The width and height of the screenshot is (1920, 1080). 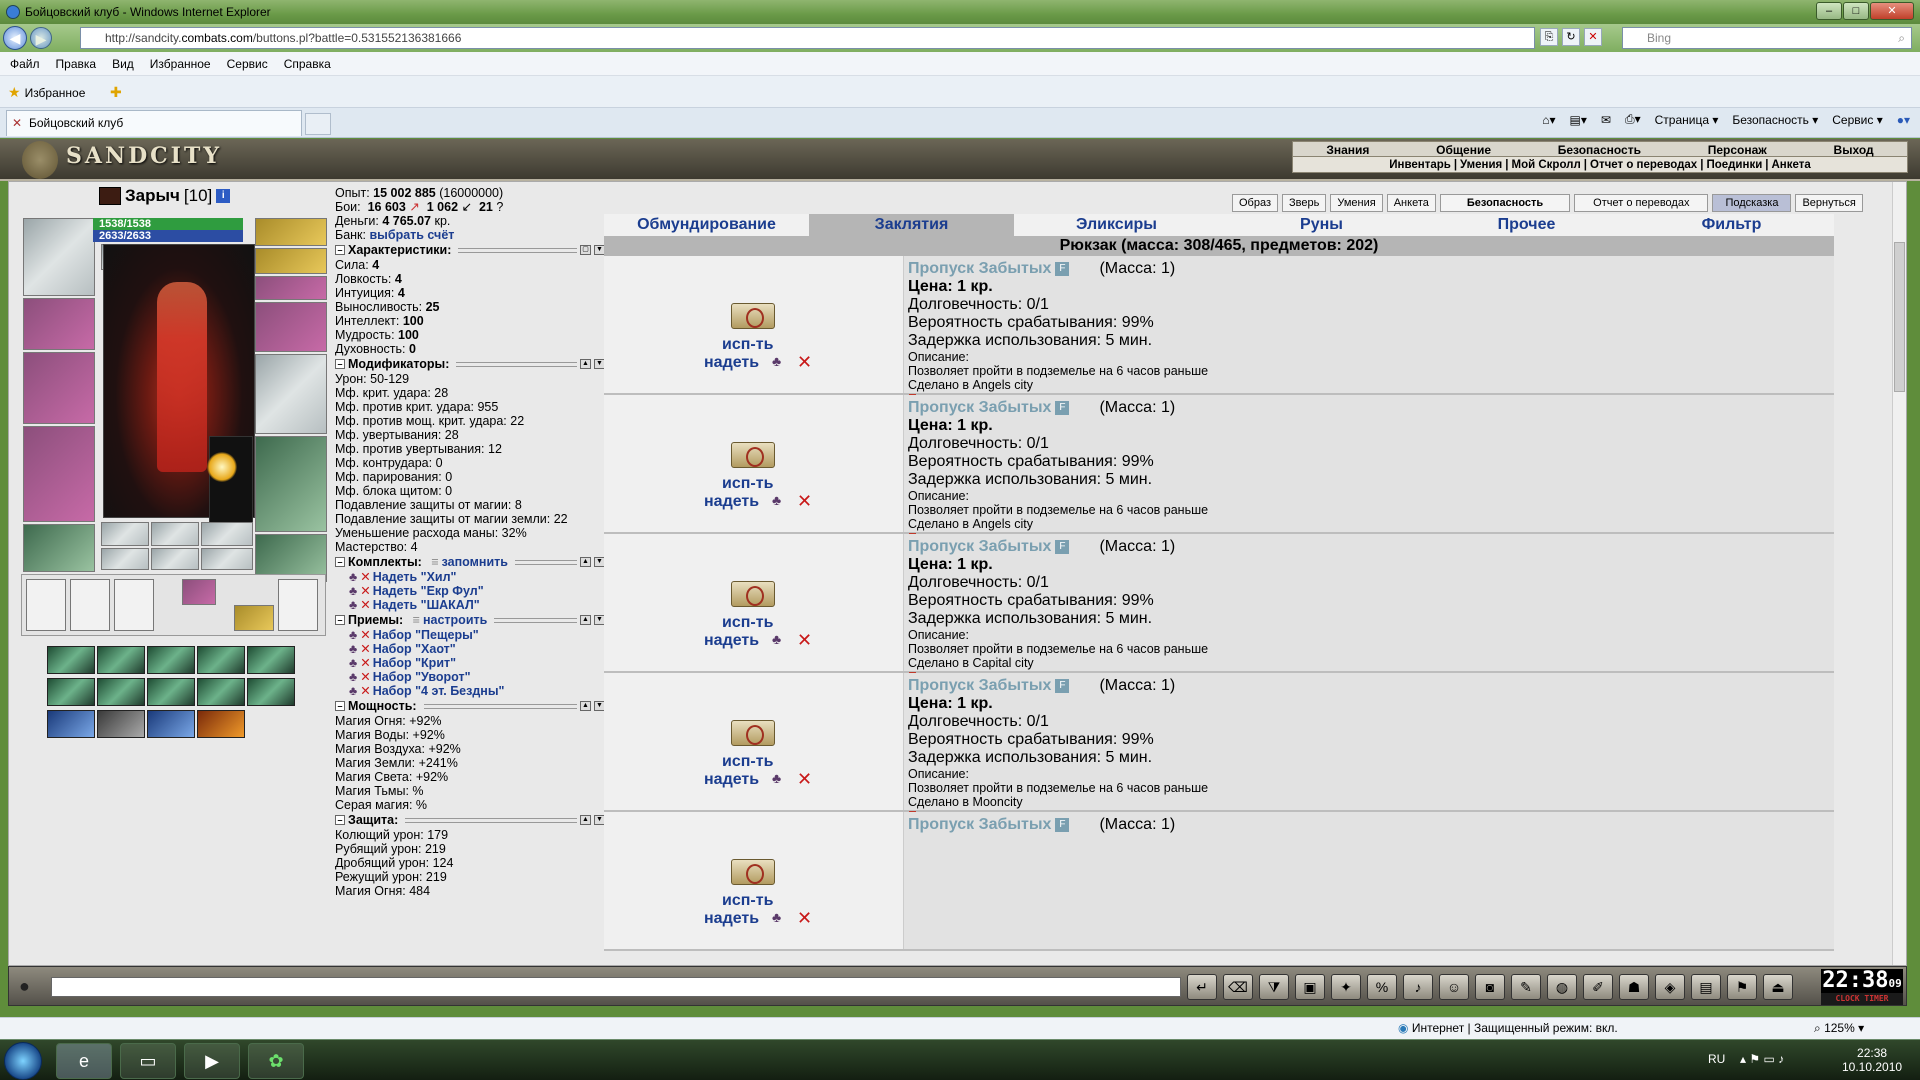 I want to click on clan-icon, so click(x=110, y=196).